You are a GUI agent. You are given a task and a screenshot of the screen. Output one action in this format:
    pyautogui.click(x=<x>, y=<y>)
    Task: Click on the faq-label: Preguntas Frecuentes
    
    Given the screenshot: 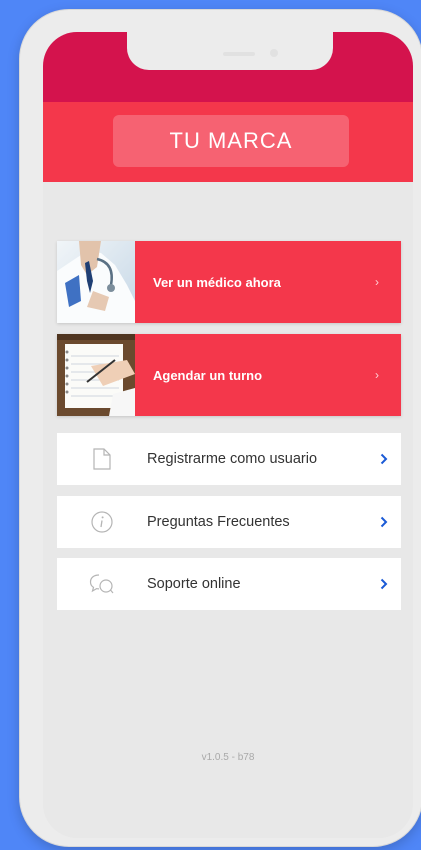 What is the action you would take?
    pyautogui.click(x=218, y=522)
    